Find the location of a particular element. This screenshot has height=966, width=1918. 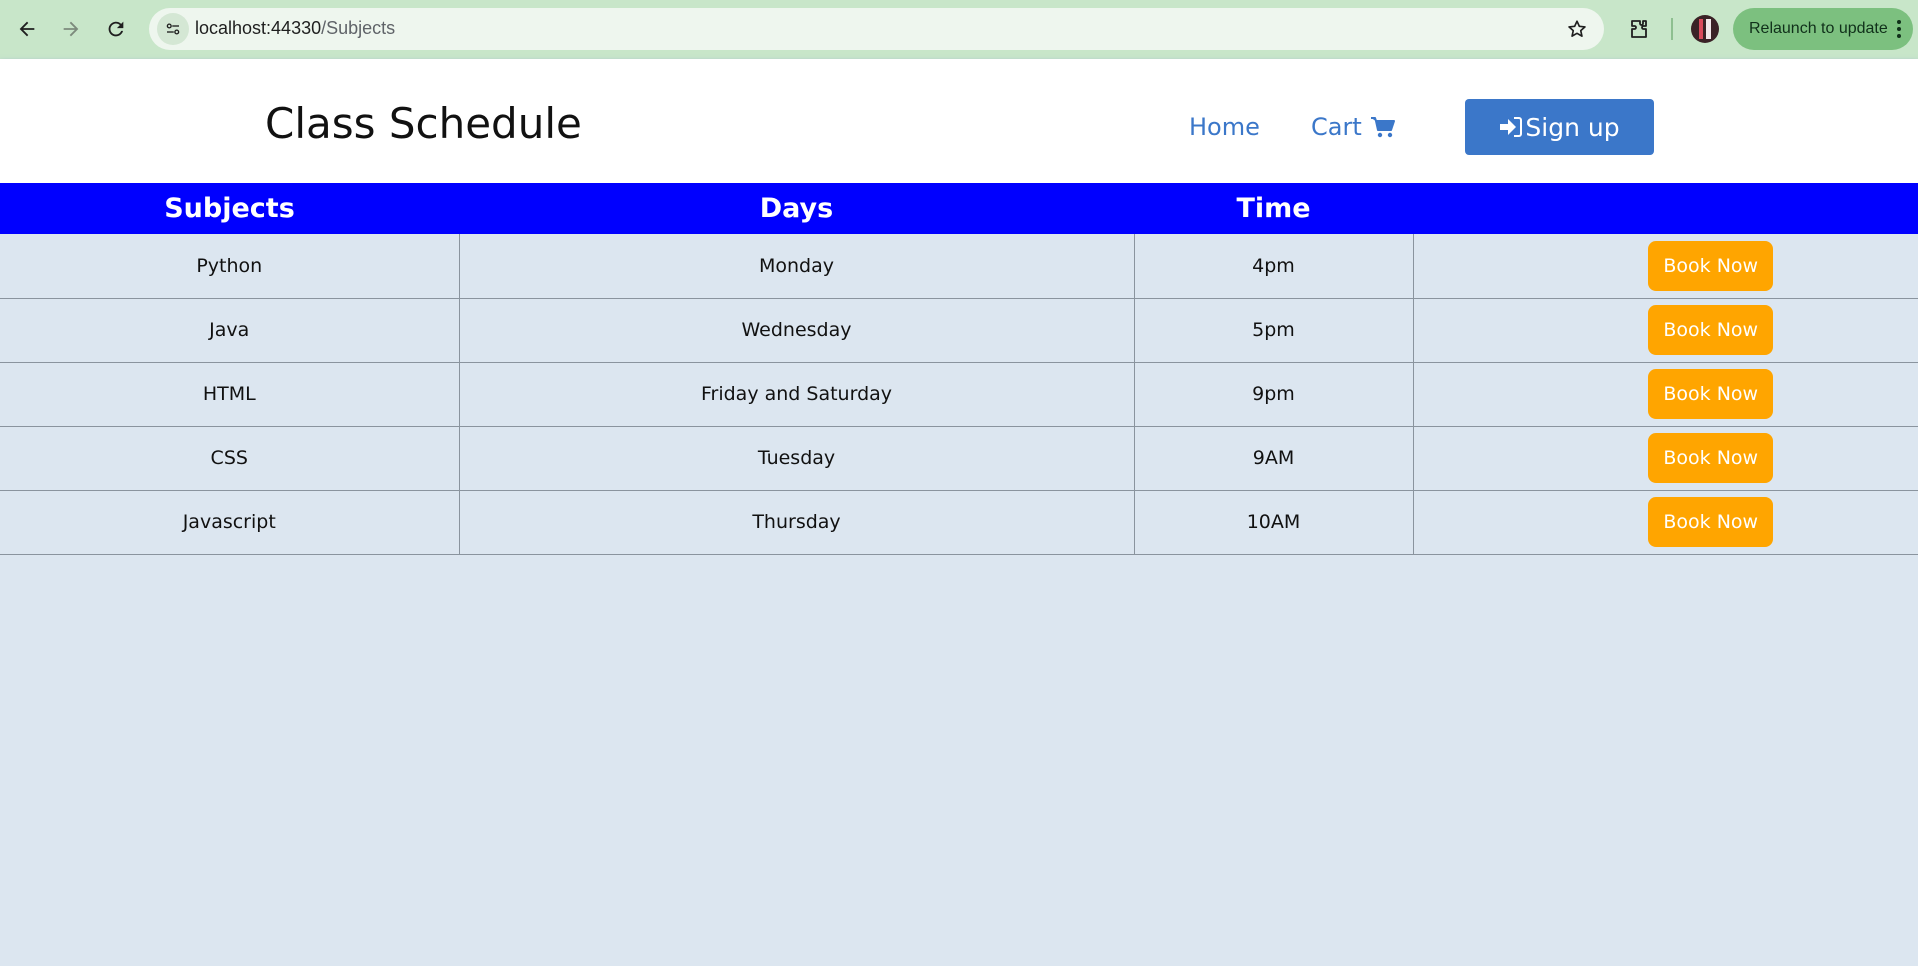

site-info-icon is located at coordinates (173, 29).